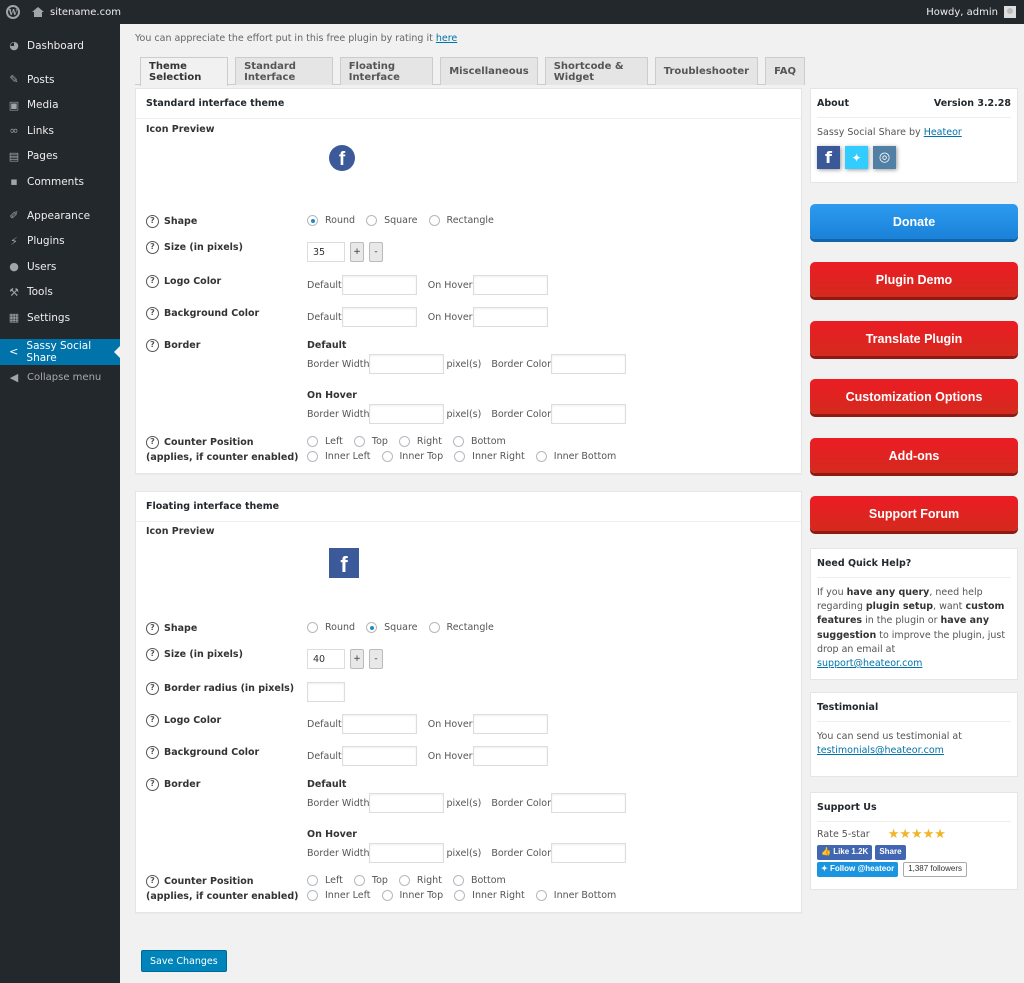  I want to click on rating-stars: ★★★★★, so click(917, 834).